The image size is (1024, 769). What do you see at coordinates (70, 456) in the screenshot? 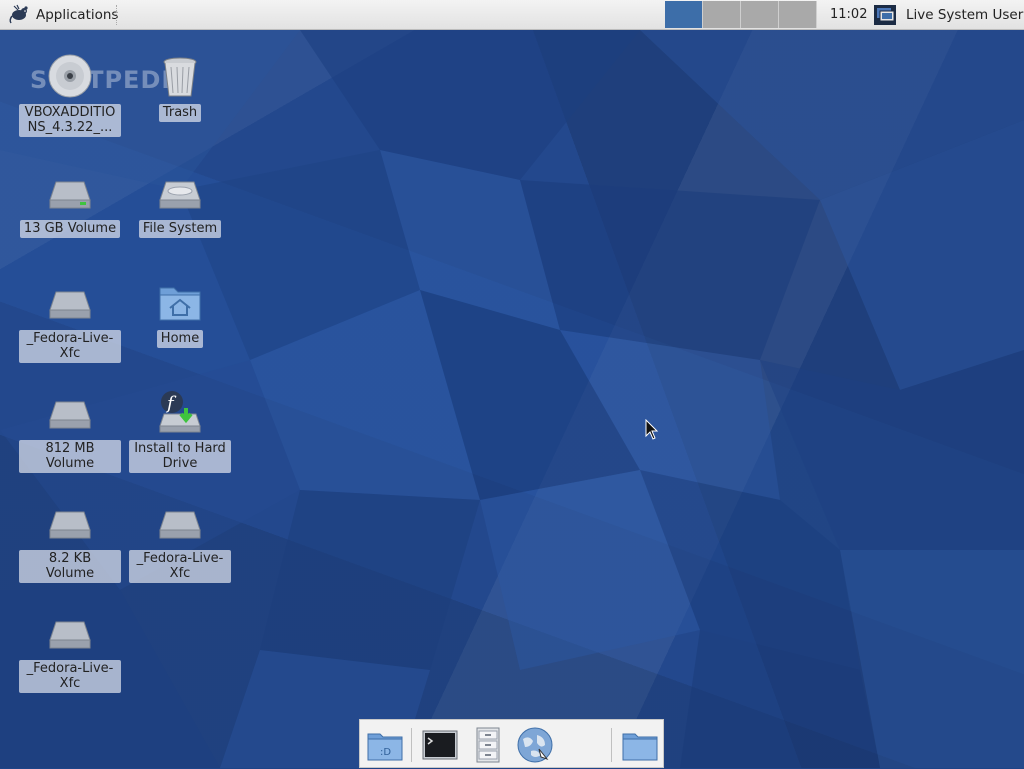
I see `desktop-icon-label: 812 MB Volume` at bounding box center [70, 456].